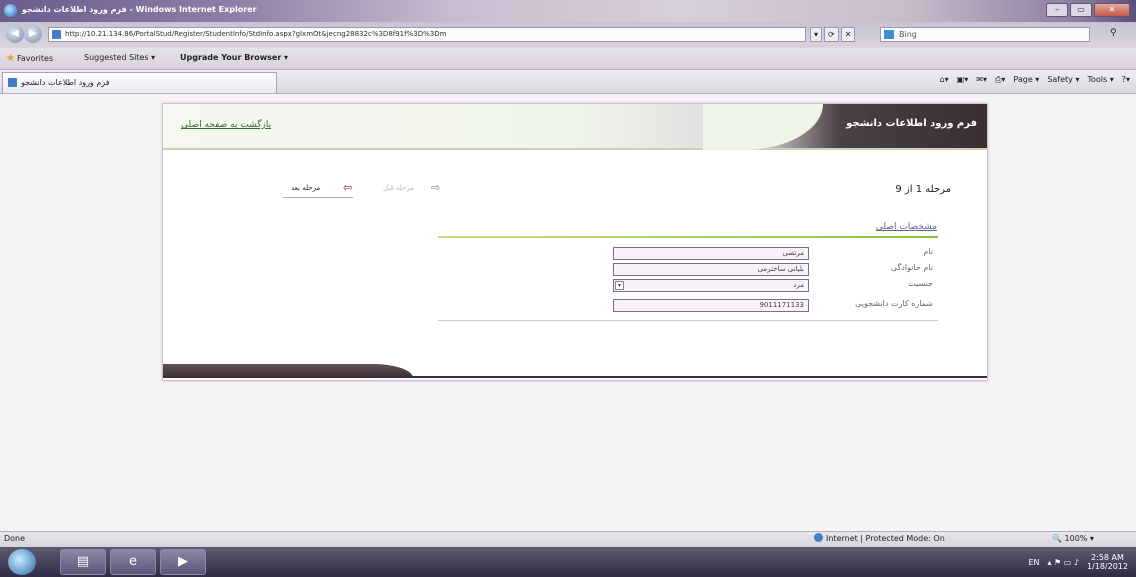 The image size is (1136, 577). I want to click on zoom-control: 🔍 100% ▾, so click(1073, 539).